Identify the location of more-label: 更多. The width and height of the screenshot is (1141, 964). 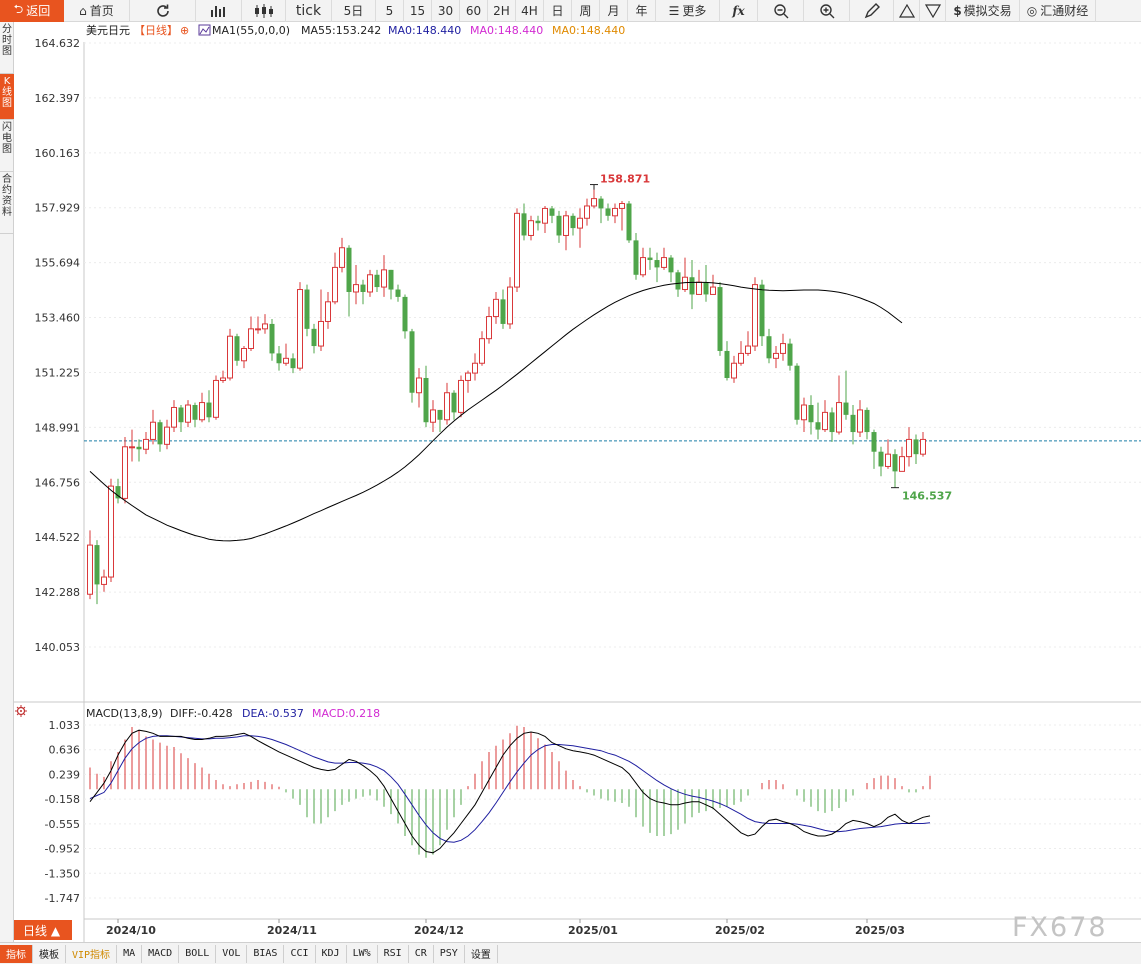
(694, 11).